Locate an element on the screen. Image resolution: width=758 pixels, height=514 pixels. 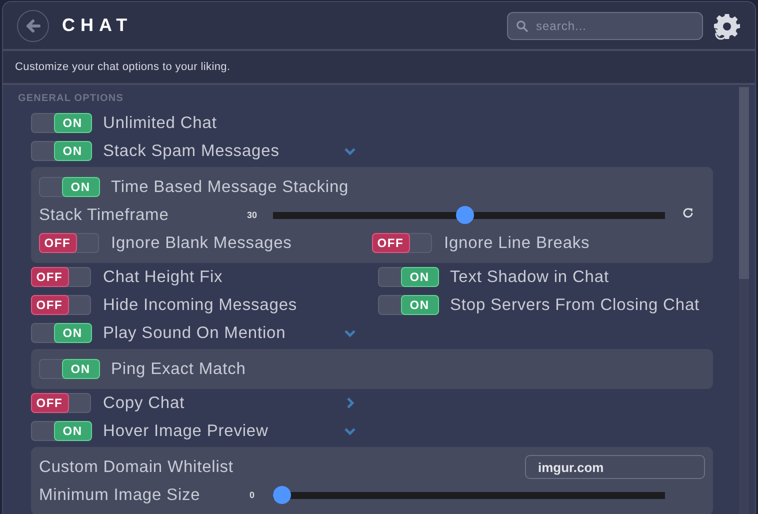
option-label: Stack Spam Messages is located at coordinates (191, 151).